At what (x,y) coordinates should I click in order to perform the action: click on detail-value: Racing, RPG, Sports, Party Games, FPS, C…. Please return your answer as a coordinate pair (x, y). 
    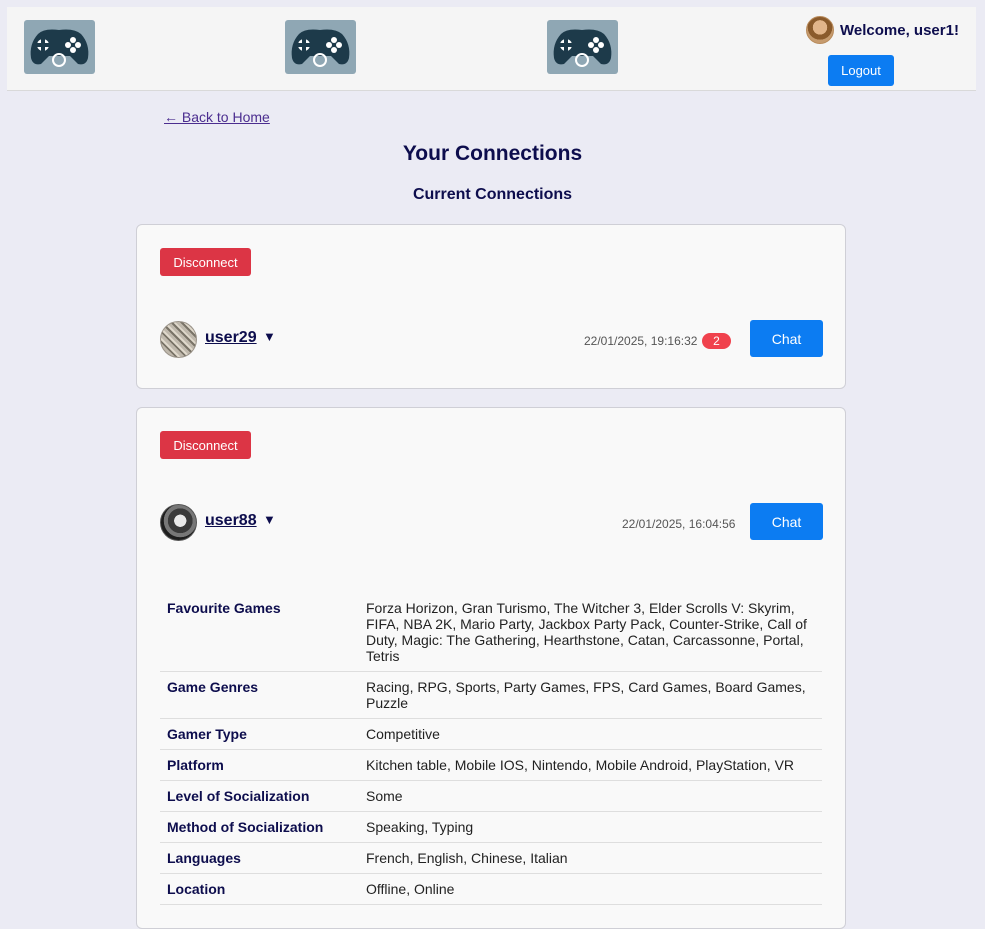
    Looking at the image, I should click on (590, 695).